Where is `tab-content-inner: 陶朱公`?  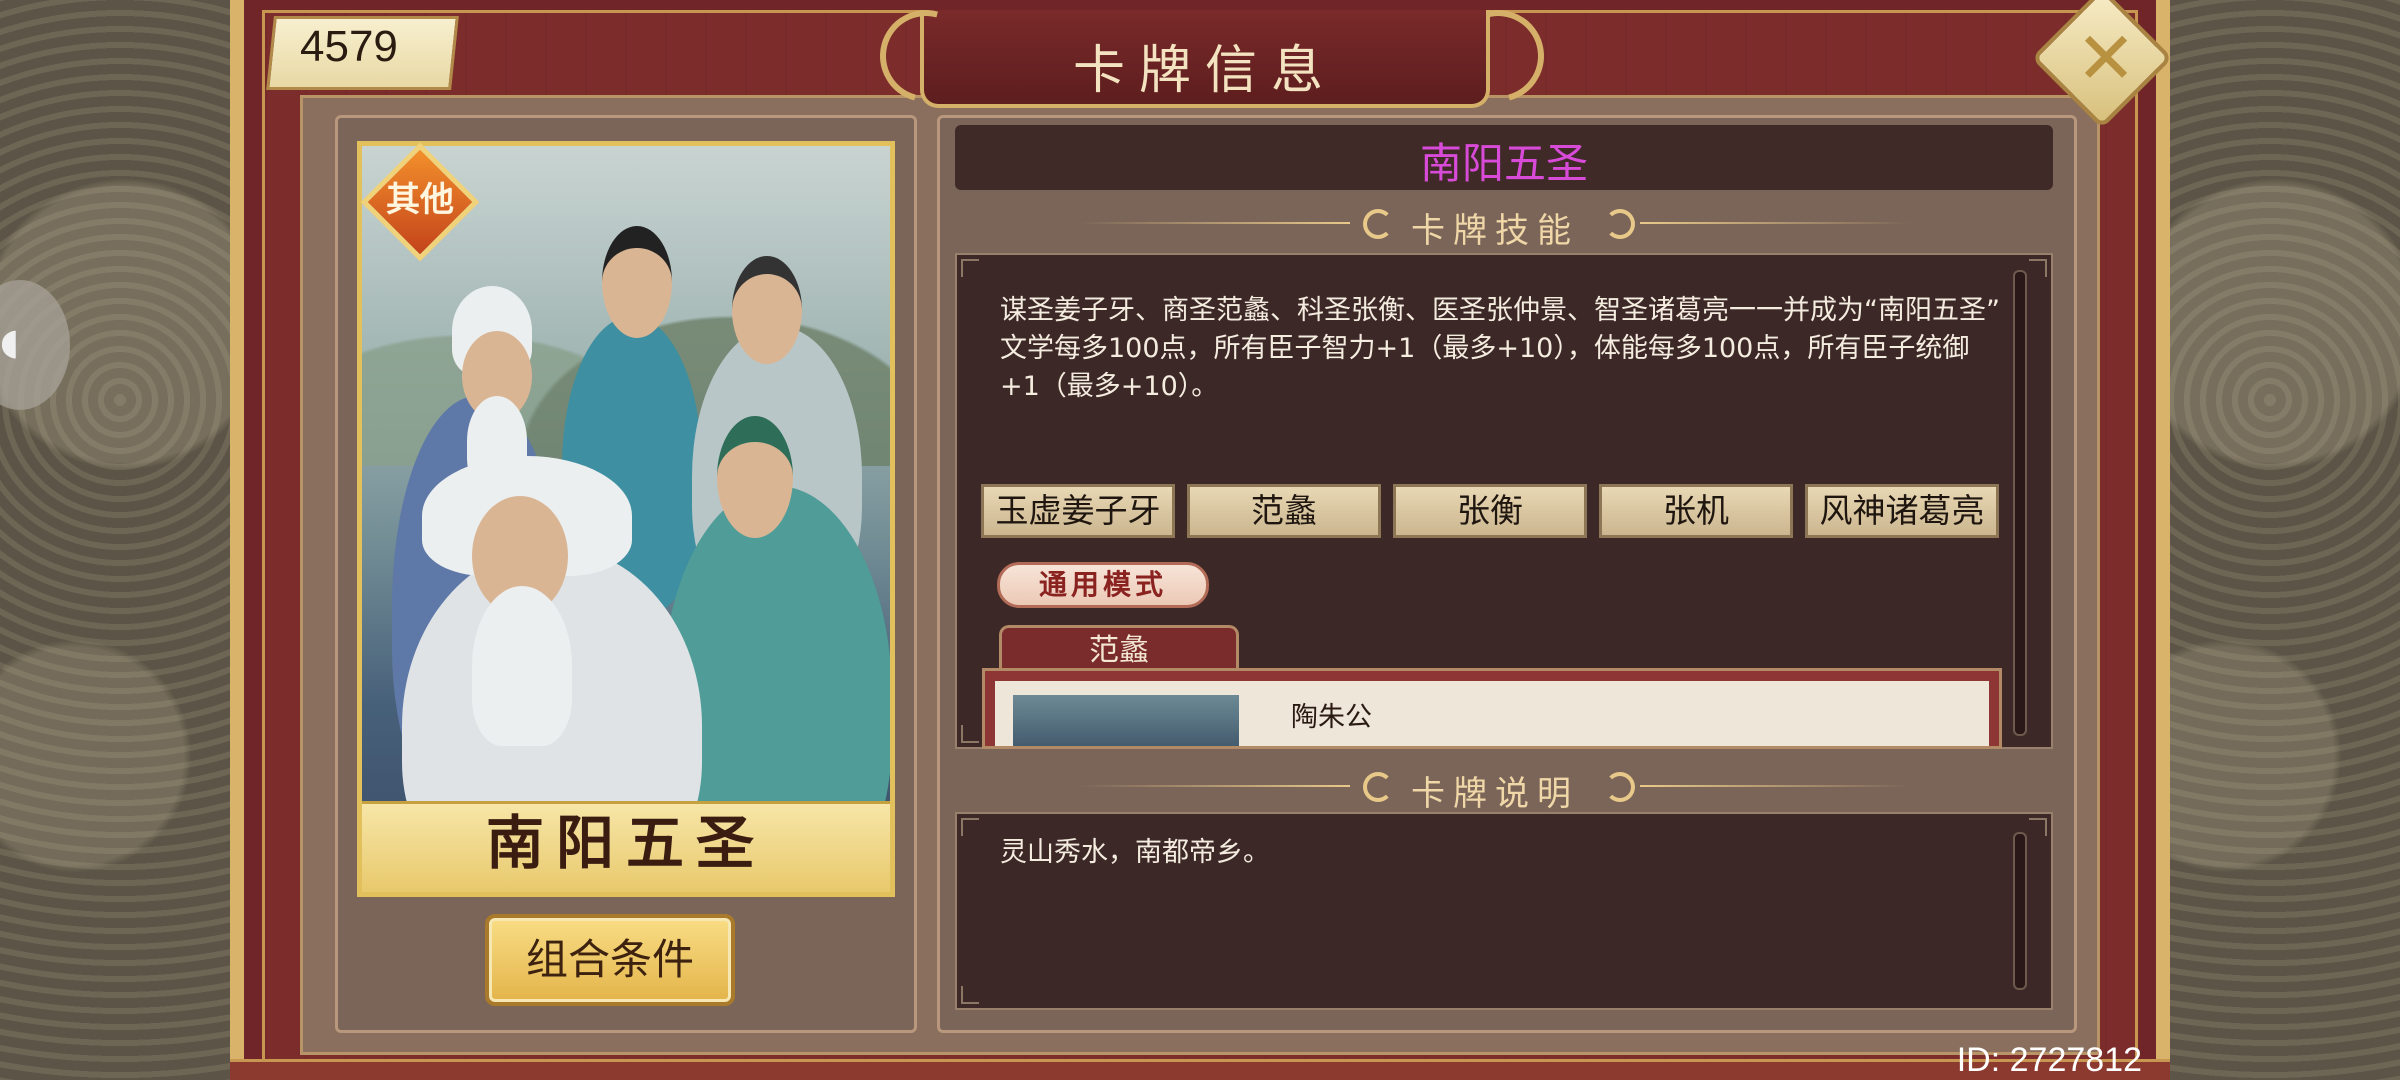 tab-content-inner: 陶朱公 is located at coordinates (1492, 713).